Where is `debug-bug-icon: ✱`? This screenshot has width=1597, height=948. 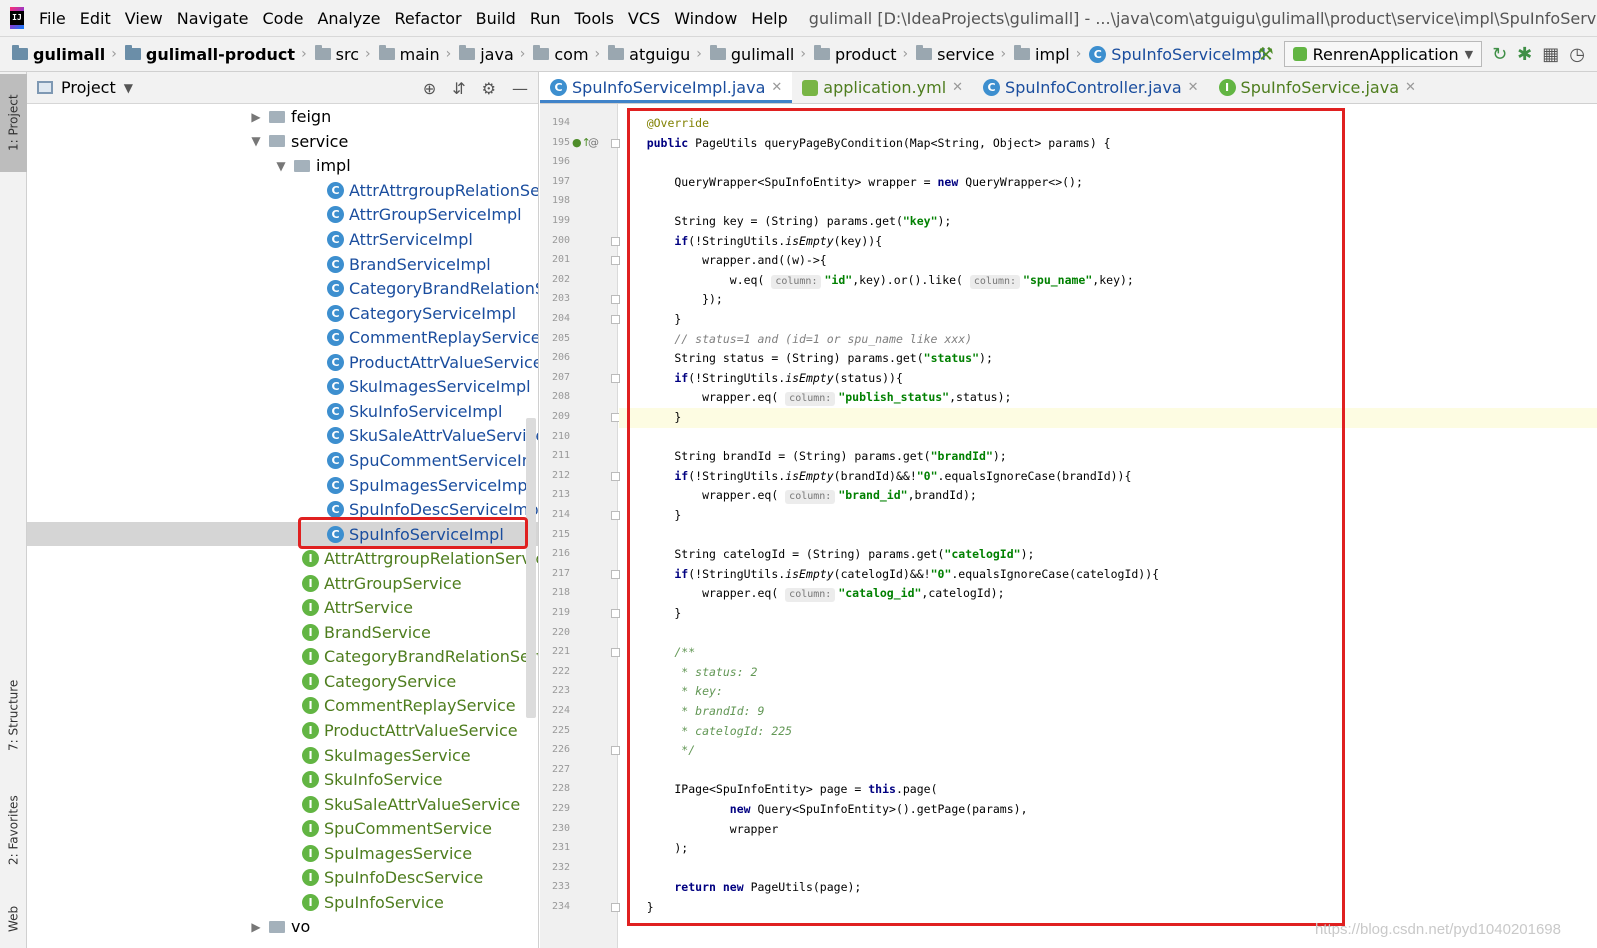
debug-bug-icon: ✱ is located at coordinates (1524, 54).